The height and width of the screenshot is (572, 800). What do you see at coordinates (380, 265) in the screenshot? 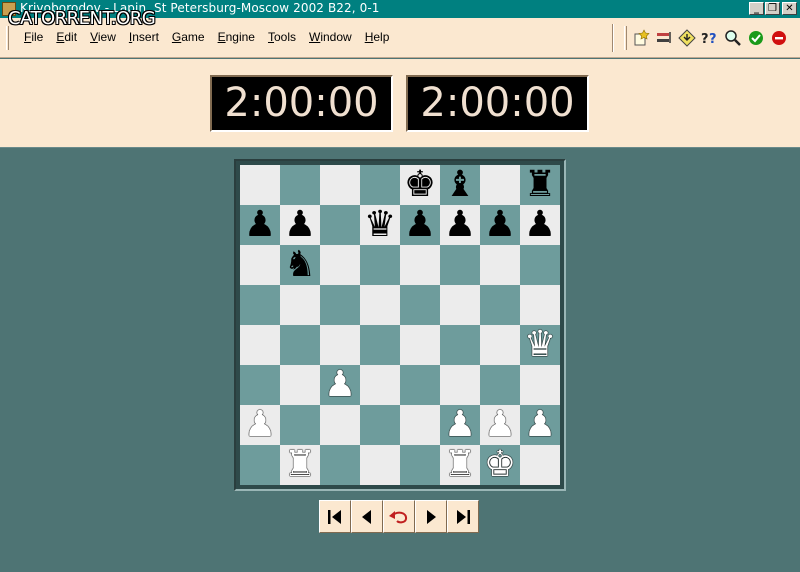
I see `square-d6` at bounding box center [380, 265].